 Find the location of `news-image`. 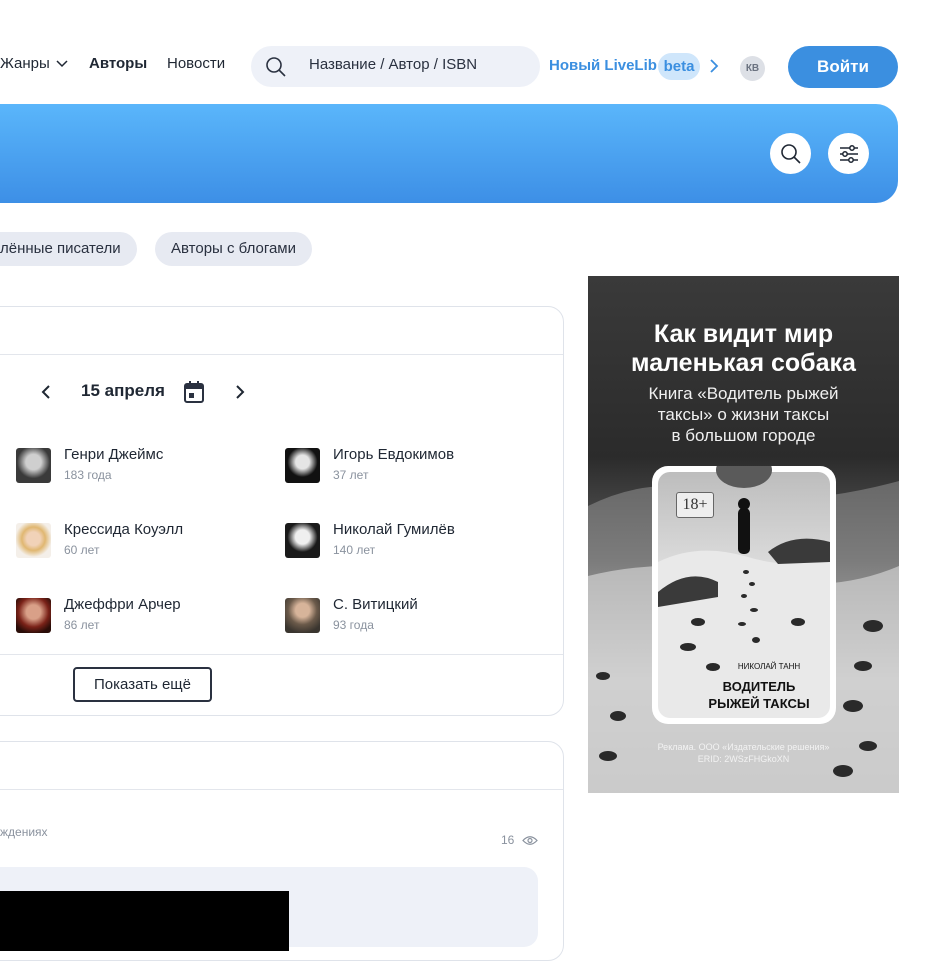

news-image is located at coordinates (144, 921).